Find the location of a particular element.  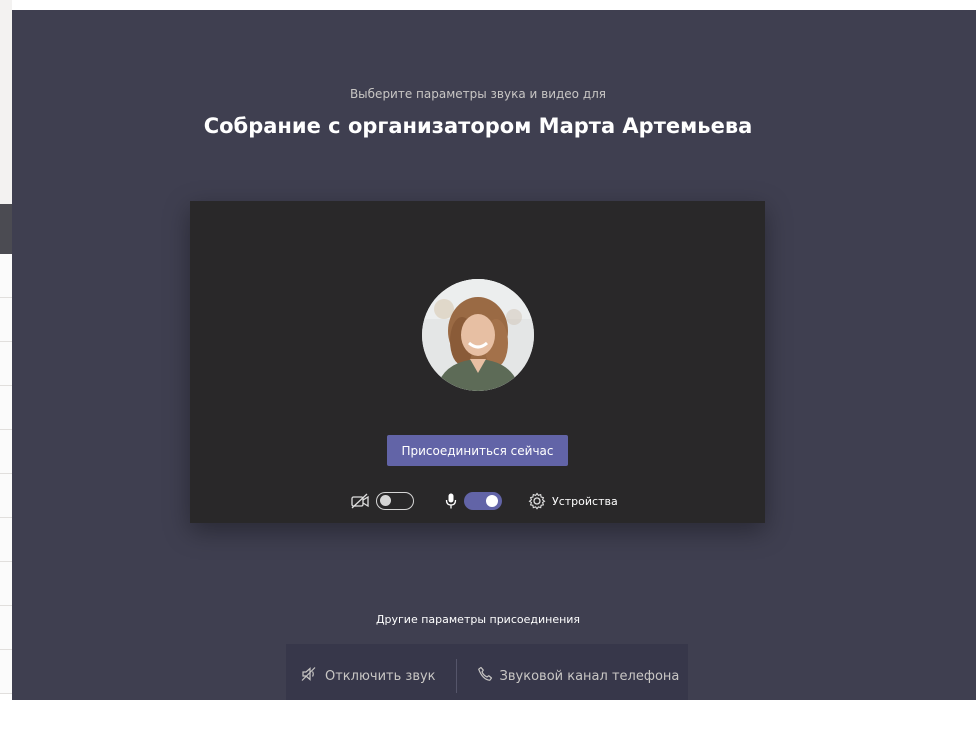

mute-audio-option: Отключить звук is located at coordinates (368, 676).